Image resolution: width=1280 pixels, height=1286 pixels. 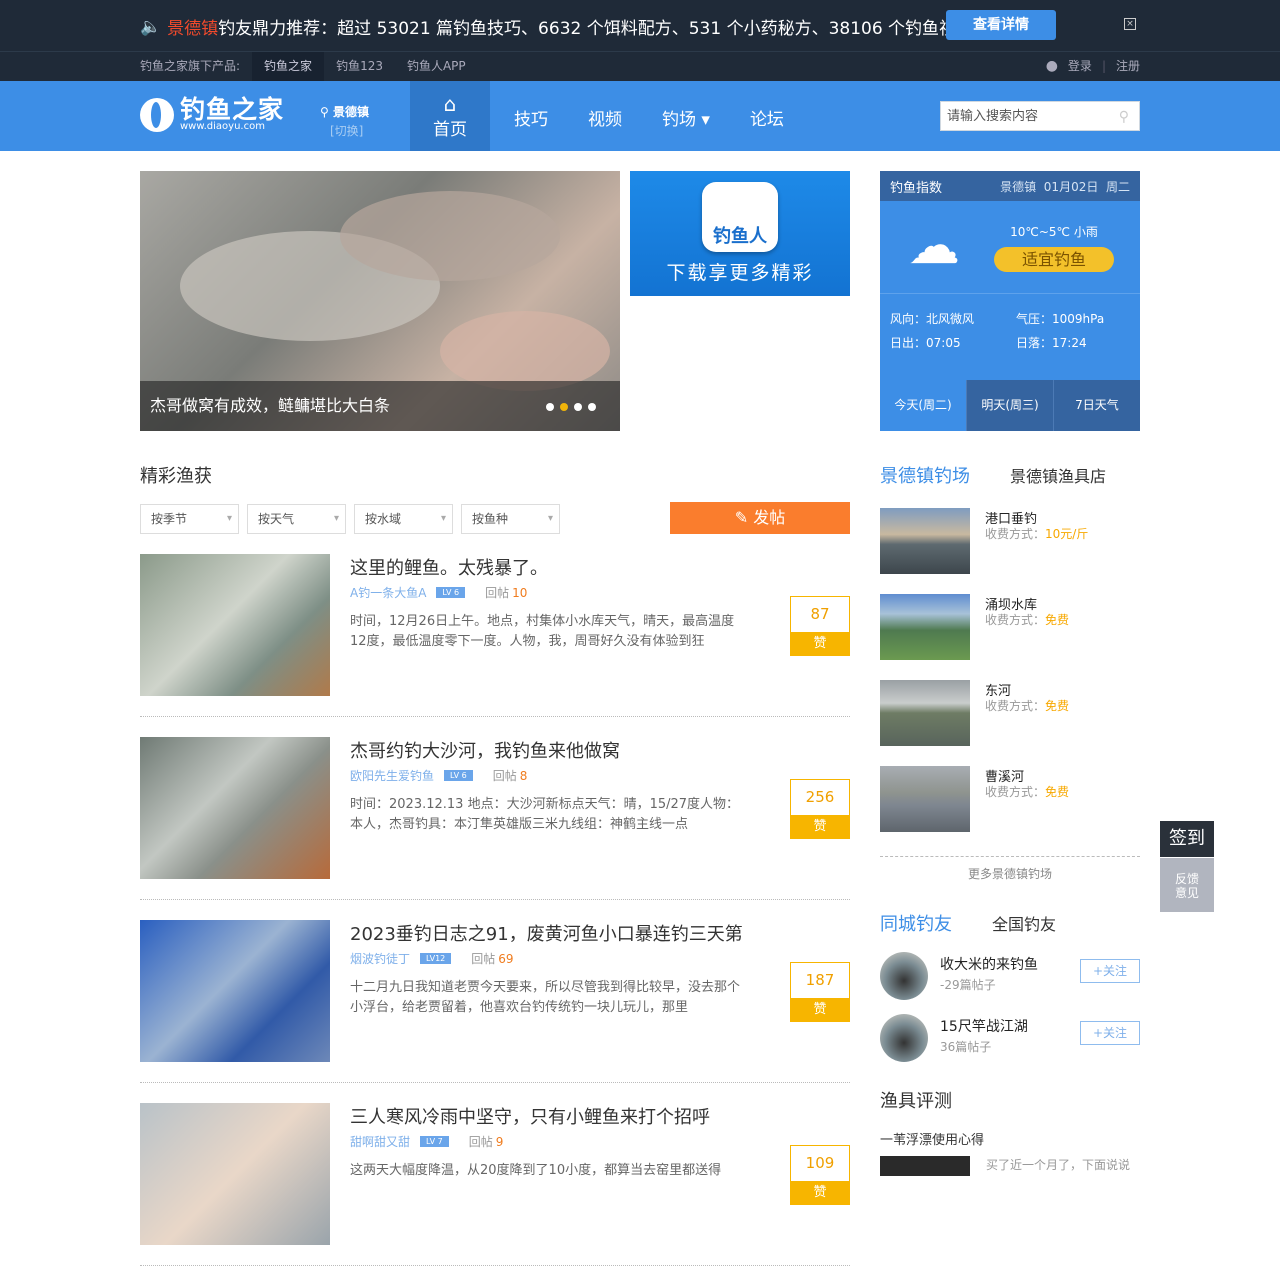 I want to click on section-title: 精彩渔获, so click(x=176, y=476).